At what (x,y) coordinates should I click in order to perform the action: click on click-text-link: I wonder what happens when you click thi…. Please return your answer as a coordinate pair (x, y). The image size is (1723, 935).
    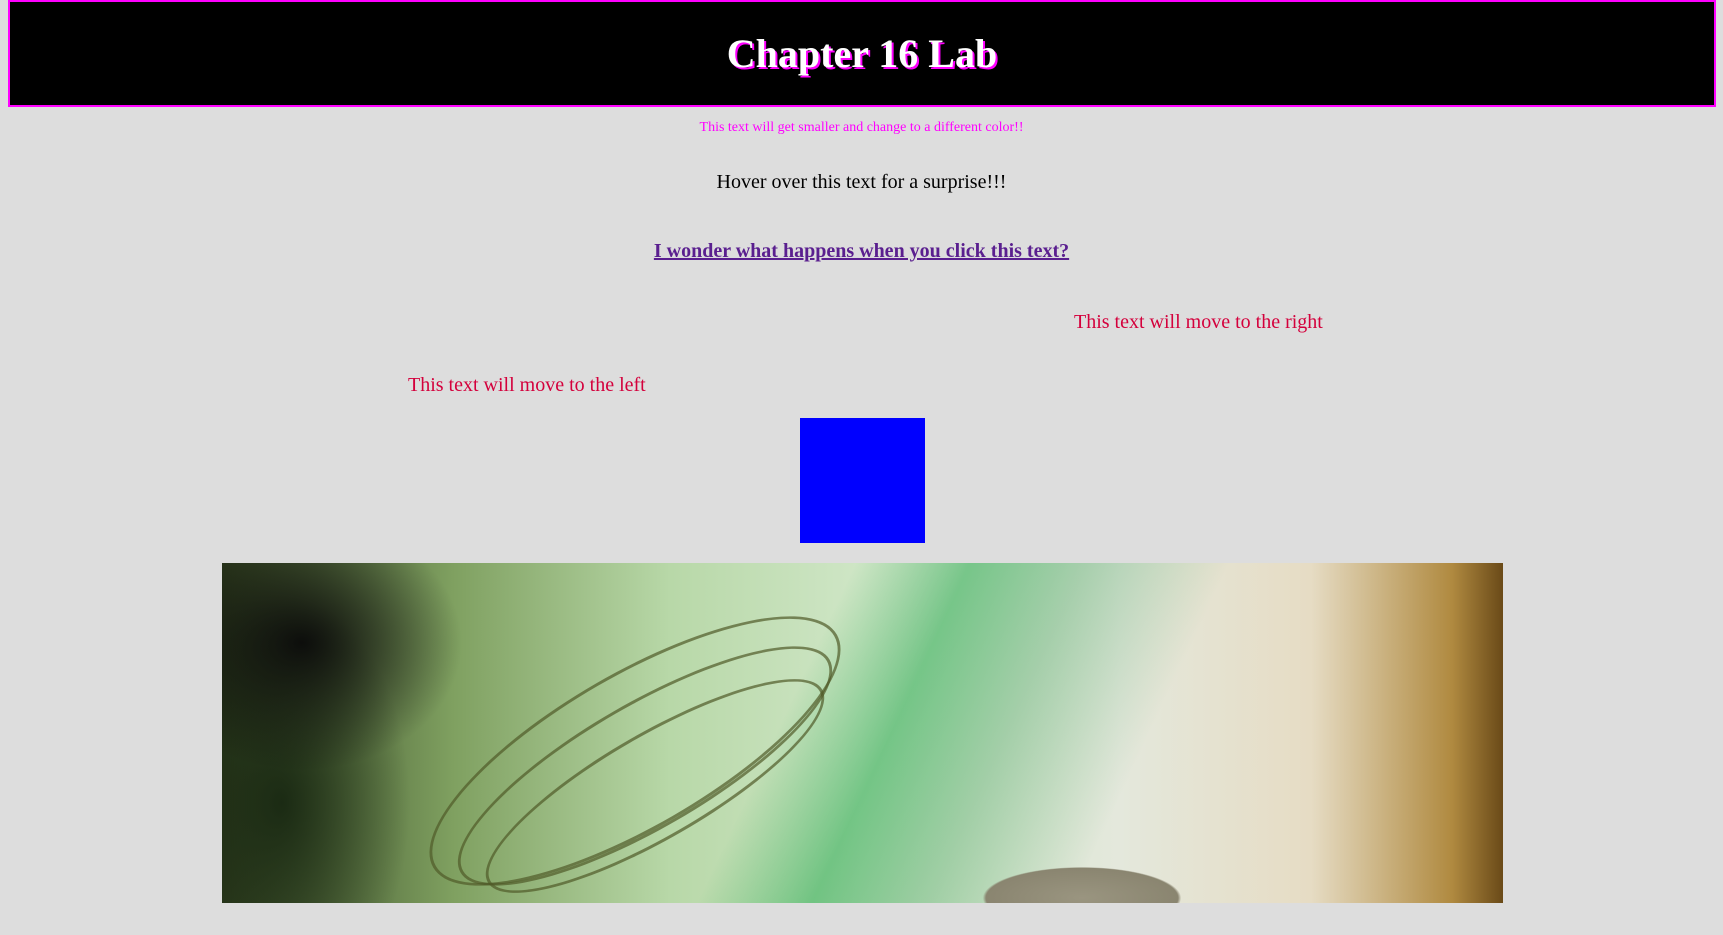
    Looking at the image, I should click on (861, 251).